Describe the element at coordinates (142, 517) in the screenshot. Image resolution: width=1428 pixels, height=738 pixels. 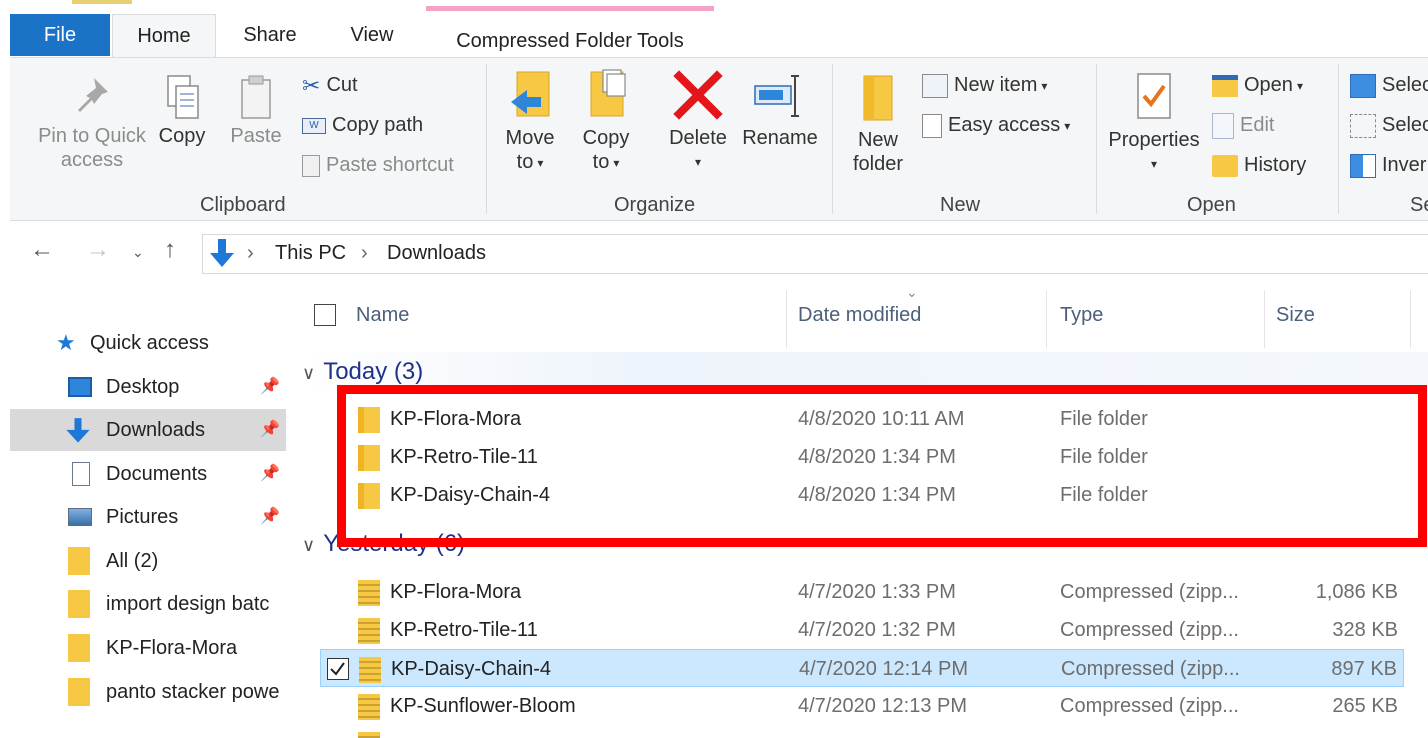
I see `nav-item-label: Pictures` at that location.